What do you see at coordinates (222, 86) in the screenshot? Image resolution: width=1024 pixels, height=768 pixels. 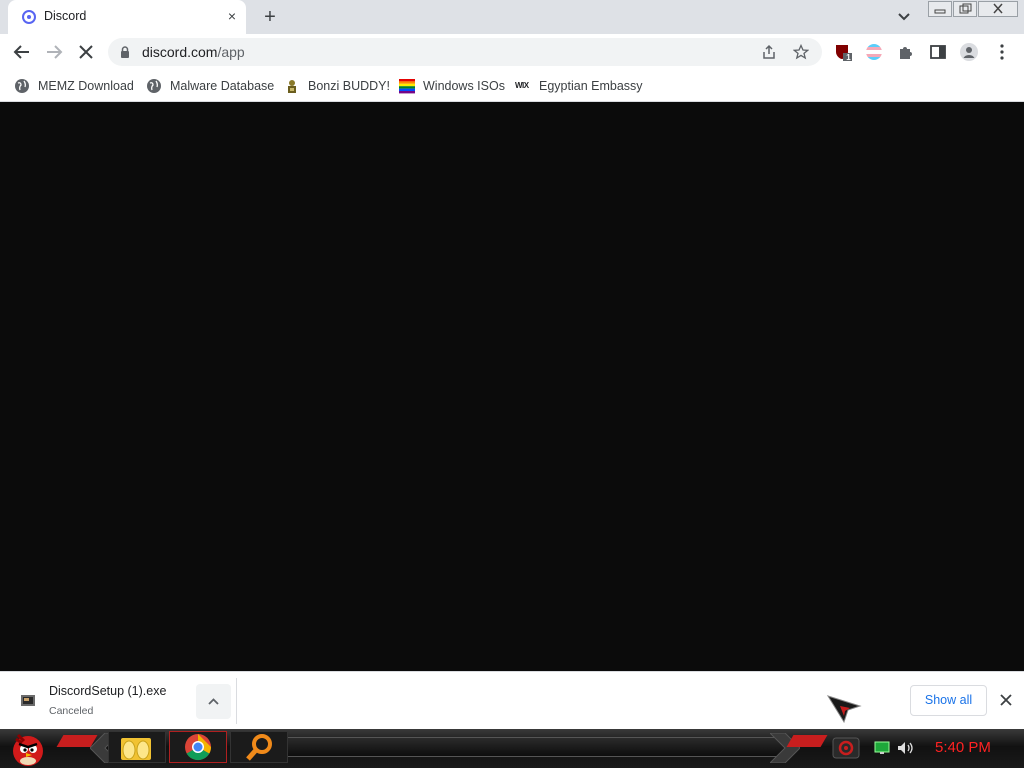 I see `bookmark-label: Malware Database` at bounding box center [222, 86].